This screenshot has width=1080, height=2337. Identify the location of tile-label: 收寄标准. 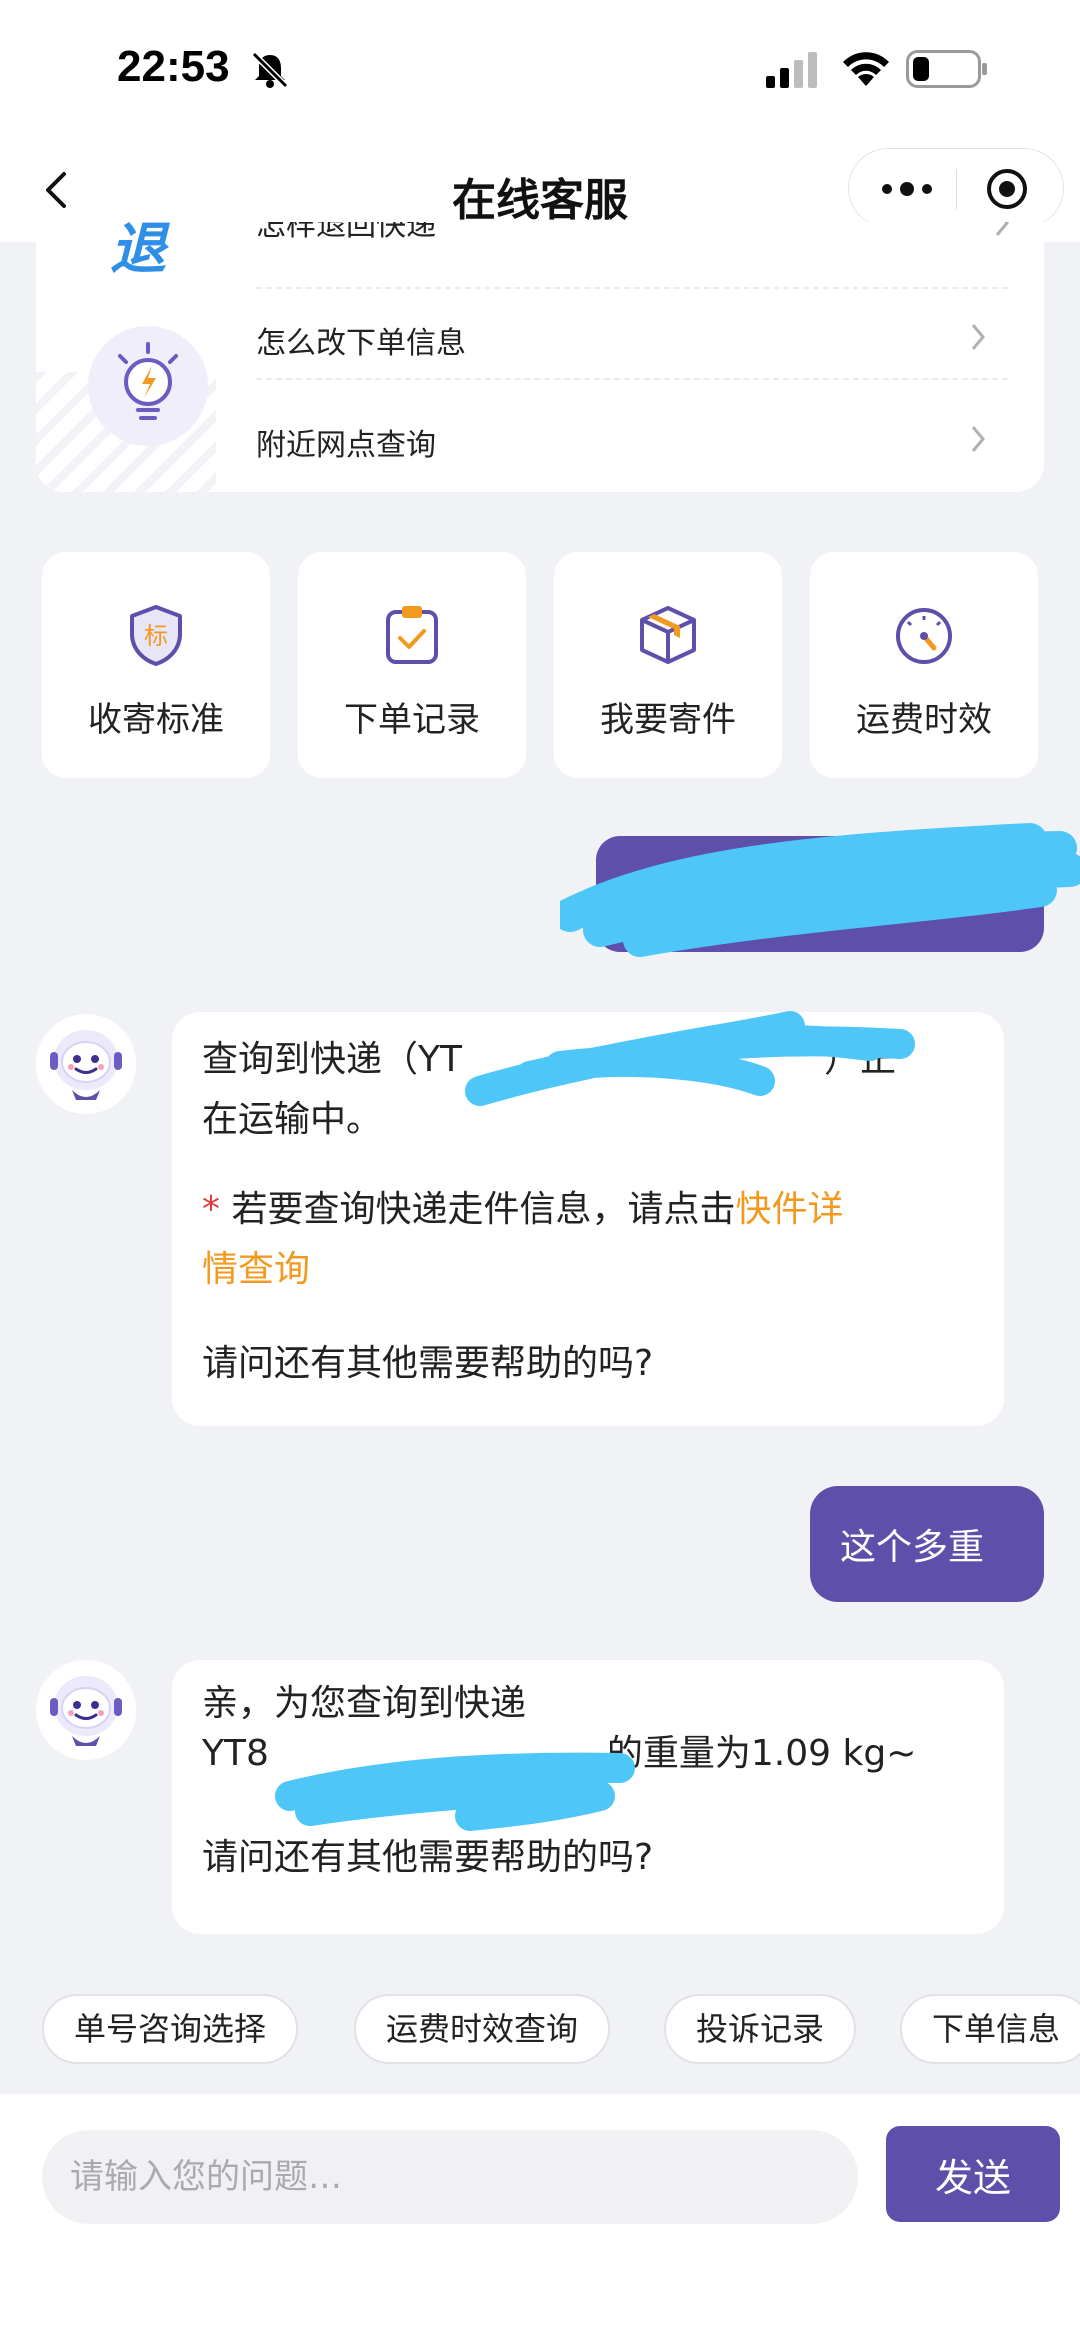
(156, 720).